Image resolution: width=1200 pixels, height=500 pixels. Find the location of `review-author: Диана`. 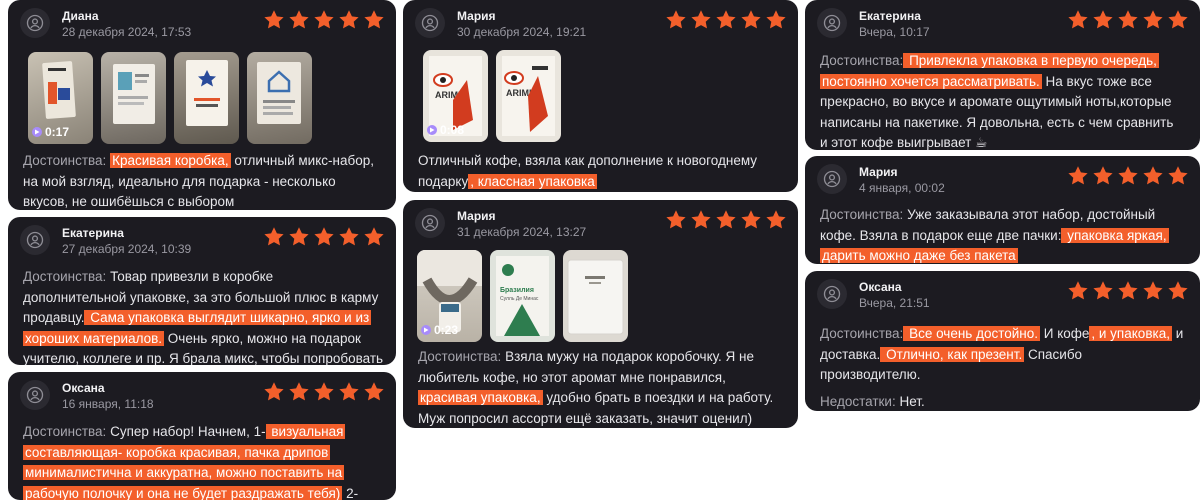

review-author: Диана is located at coordinates (80, 16).